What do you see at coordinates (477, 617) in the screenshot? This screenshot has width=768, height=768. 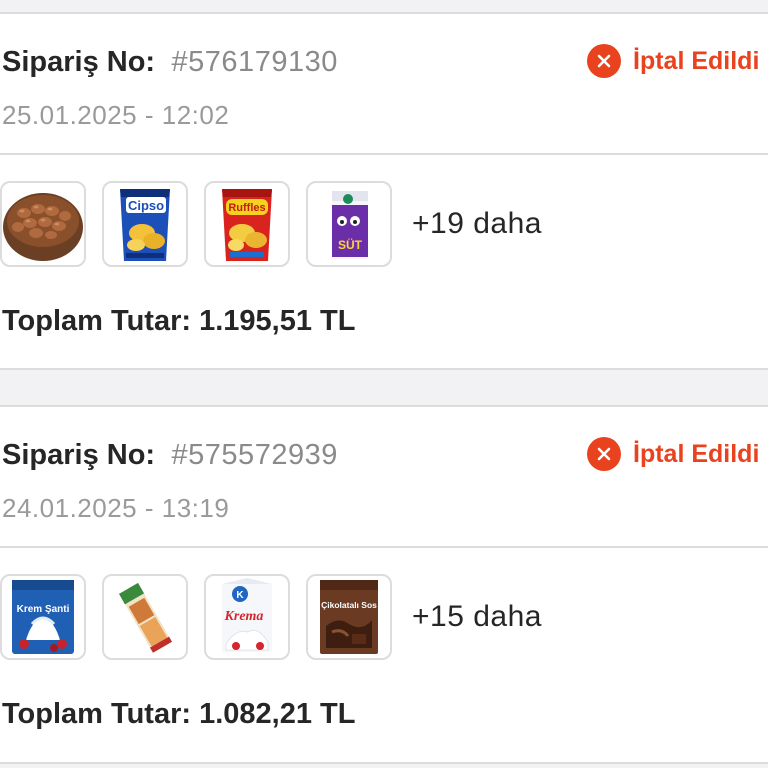 I see `more-items-count: +15 daha` at bounding box center [477, 617].